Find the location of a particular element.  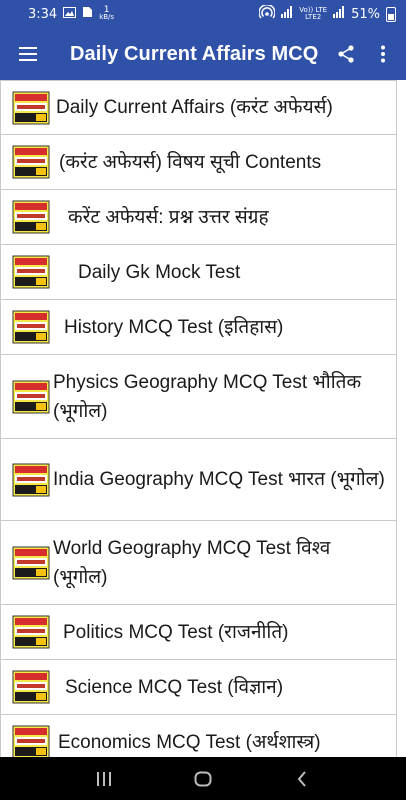

app-title: Daily Current Affairs MCQ is located at coordinates (194, 53).